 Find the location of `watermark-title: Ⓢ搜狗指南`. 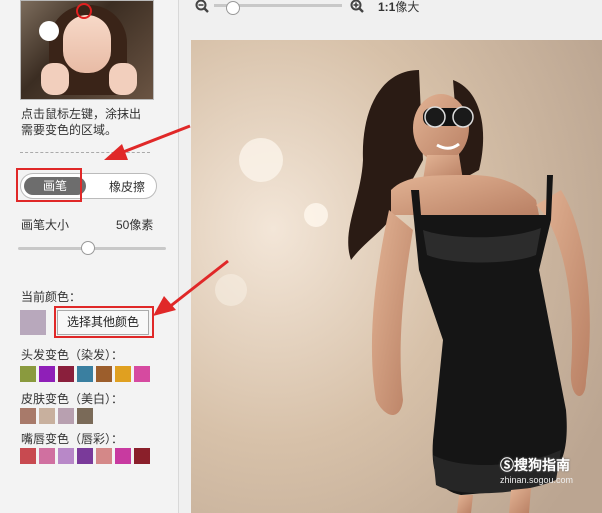

watermark-title: Ⓢ搜狗指南 is located at coordinates (535, 465).